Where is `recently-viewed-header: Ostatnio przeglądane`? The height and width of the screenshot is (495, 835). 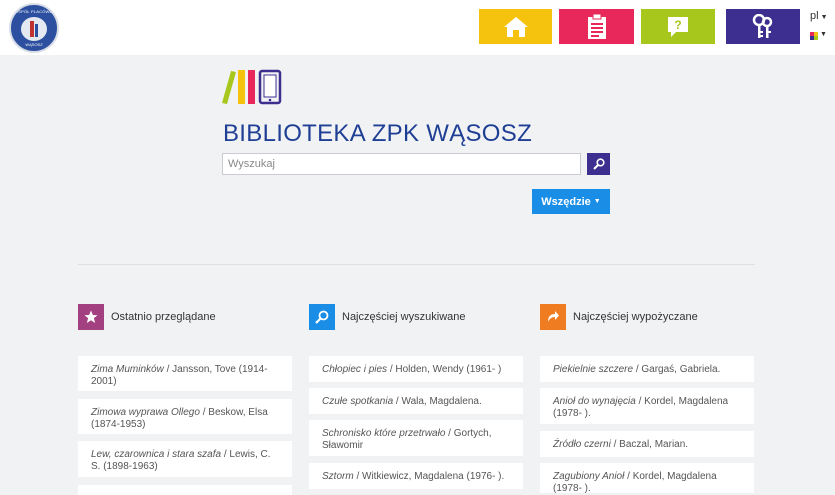
recently-viewed-header: Ostatnio przeglądane is located at coordinates (147, 317).